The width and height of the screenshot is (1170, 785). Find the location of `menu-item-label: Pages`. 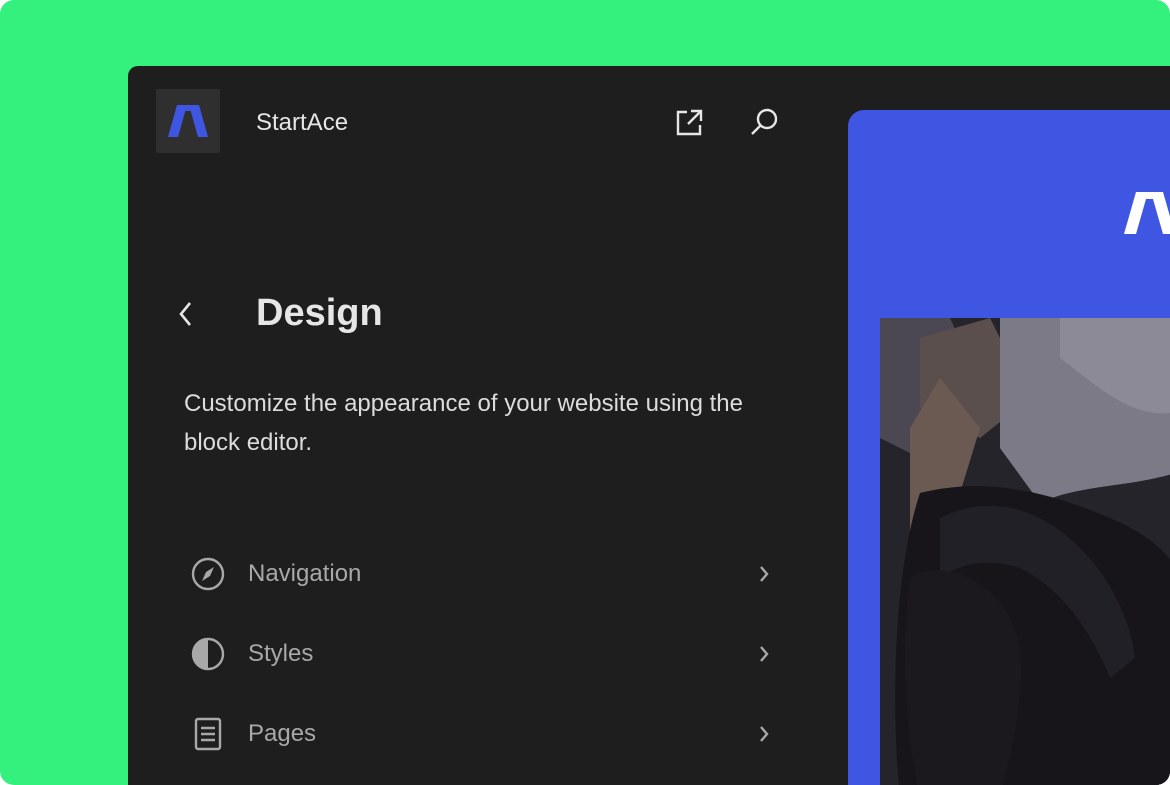

menu-item-label: Pages is located at coordinates (282, 733).